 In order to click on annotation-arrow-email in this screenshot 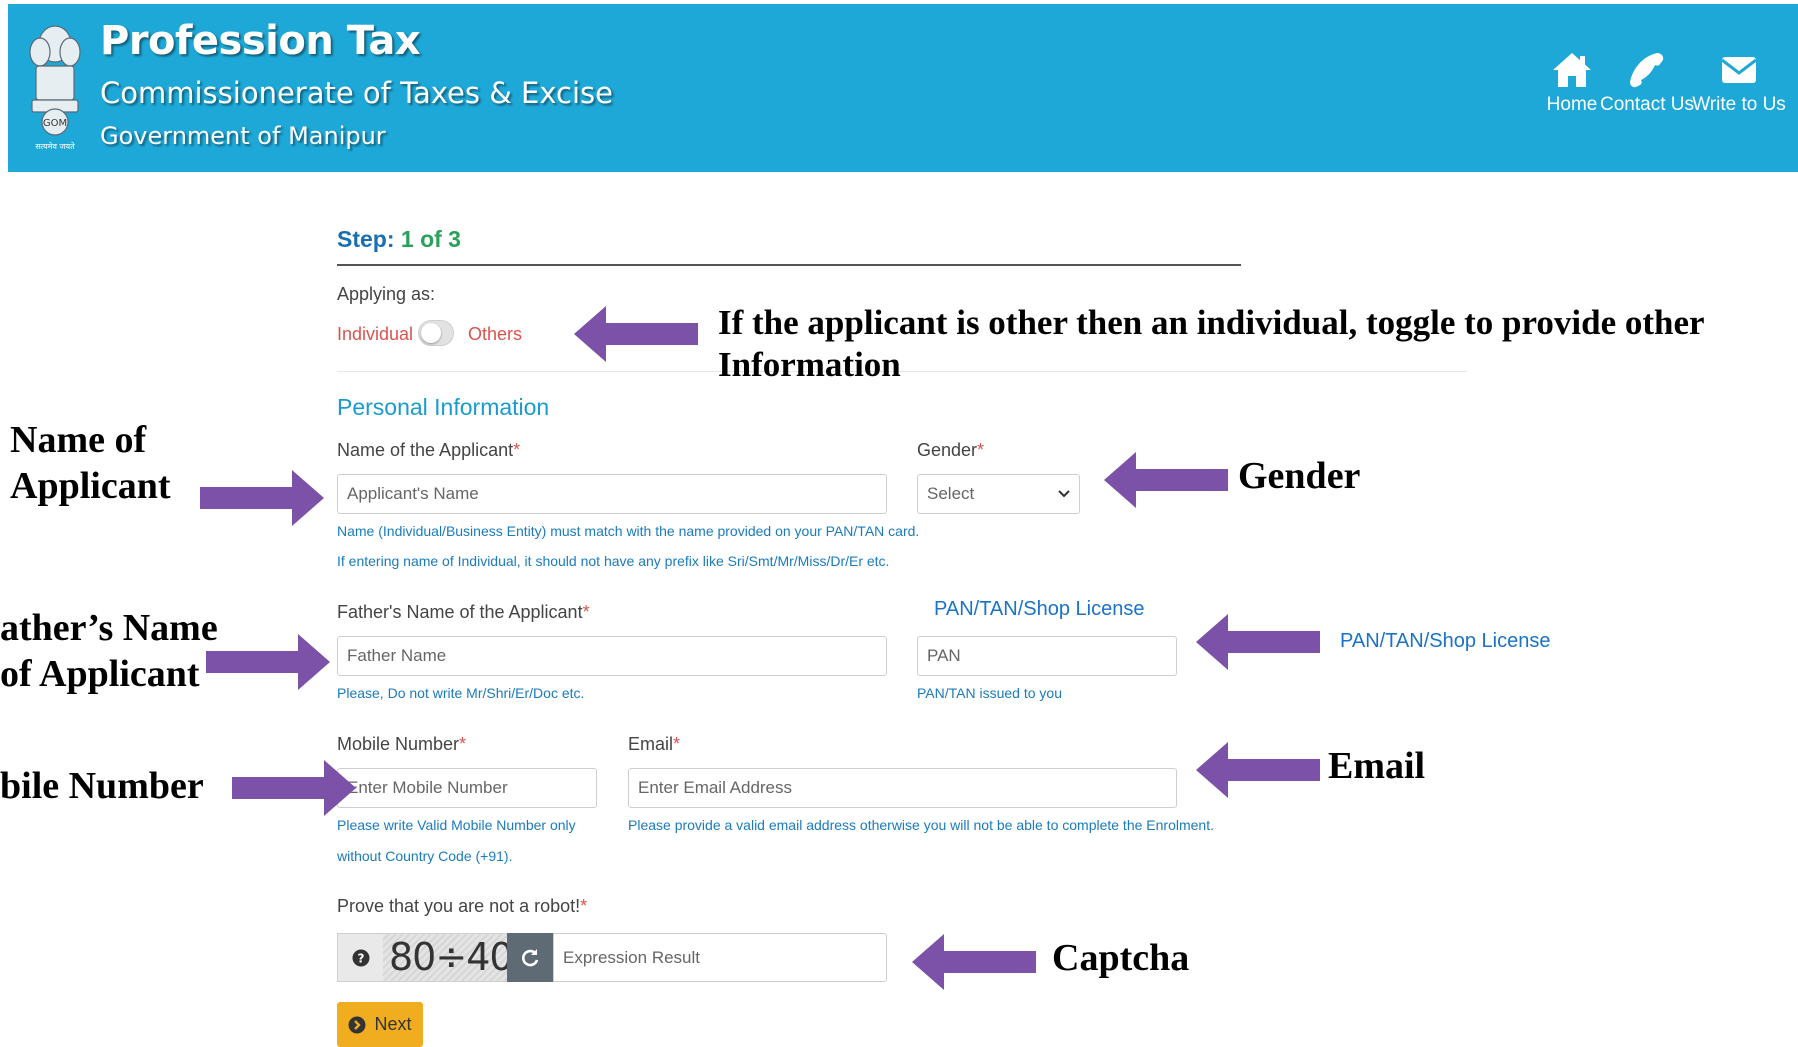, I will do `click(1258, 770)`.